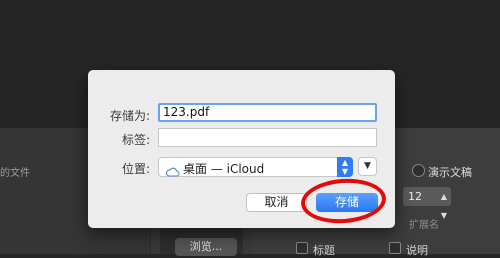  I want to click on location-value: 桌面 — iCloud, so click(224, 169).